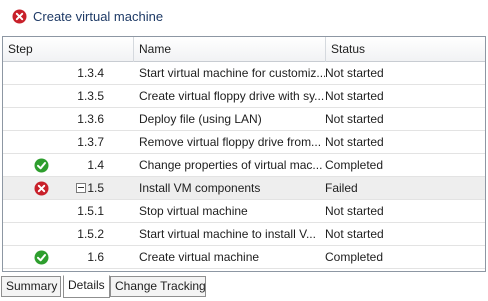 The width and height of the screenshot is (488, 301). I want to click on step-name: Install VM components, so click(200, 188).